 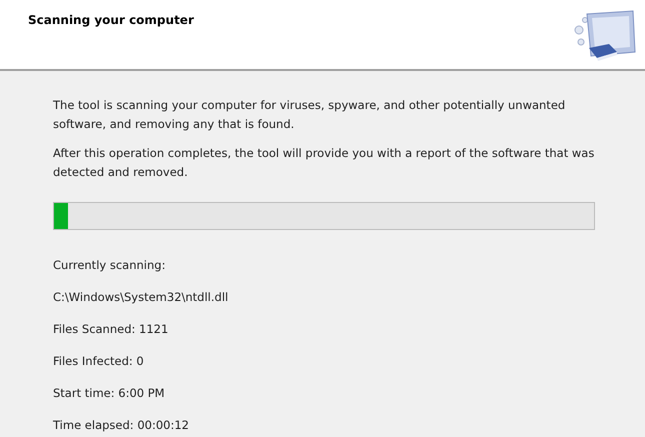 I want to click on status-text: Time elapsed: 00:00:12, so click(x=121, y=425).